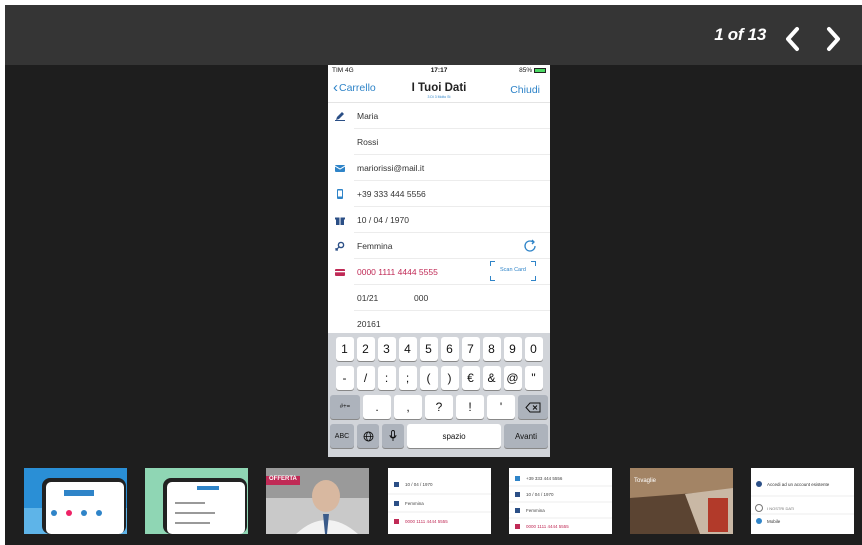  Describe the element at coordinates (407, 349) in the screenshot. I see `key: 4` at that location.